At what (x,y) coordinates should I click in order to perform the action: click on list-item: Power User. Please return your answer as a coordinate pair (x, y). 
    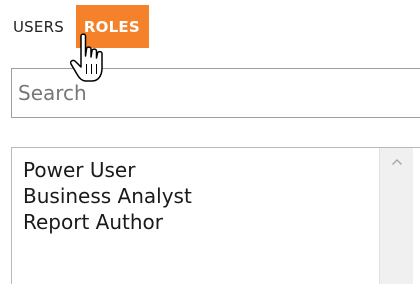
    Looking at the image, I should click on (107, 170).